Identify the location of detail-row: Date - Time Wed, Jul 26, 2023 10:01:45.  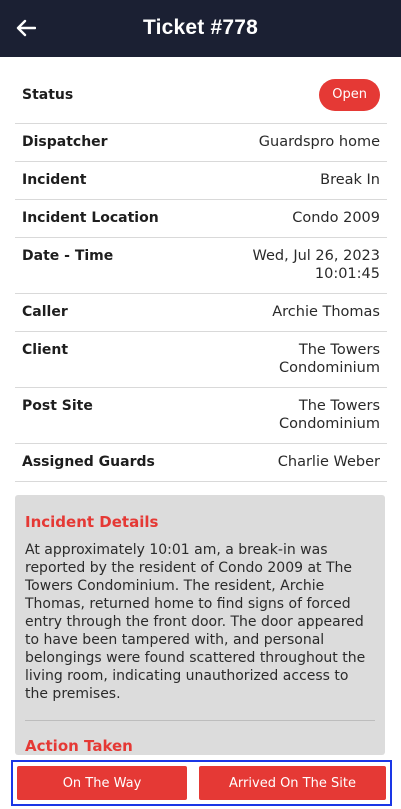
(201, 266).